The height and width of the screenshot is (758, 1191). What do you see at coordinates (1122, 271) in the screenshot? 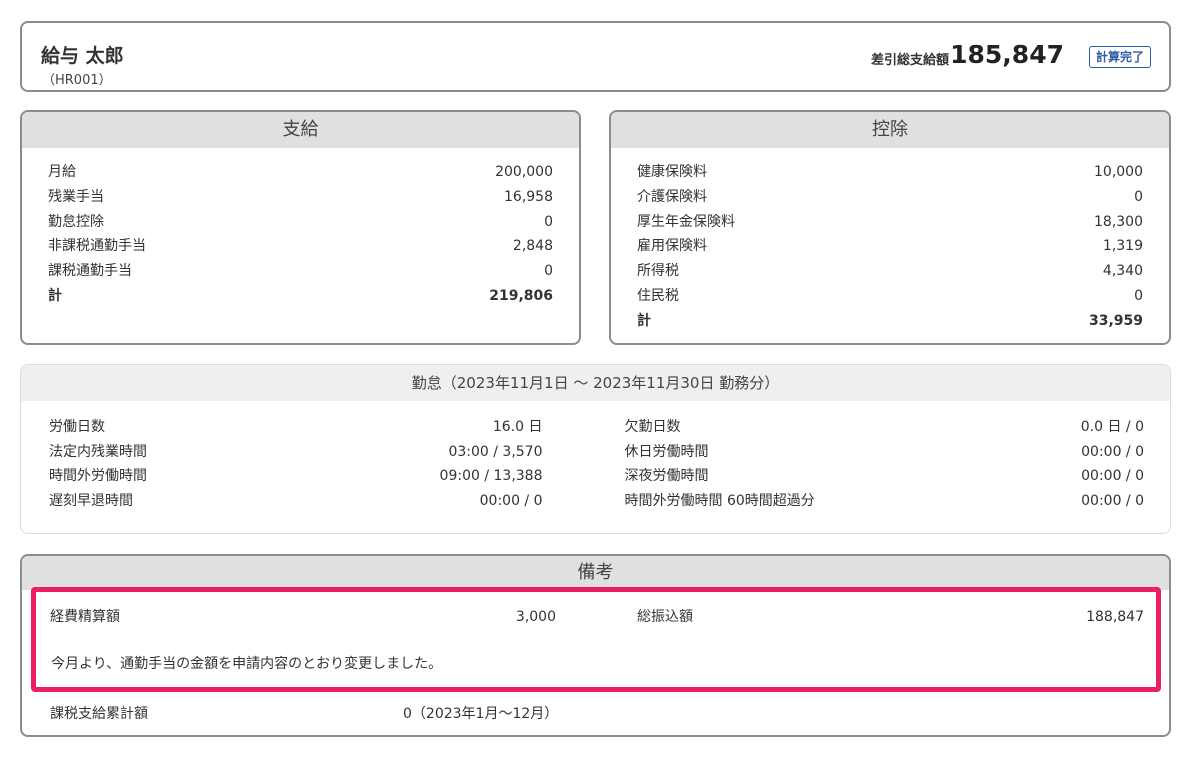
I see `item-value: 4,340` at bounding box center [1122, 271].